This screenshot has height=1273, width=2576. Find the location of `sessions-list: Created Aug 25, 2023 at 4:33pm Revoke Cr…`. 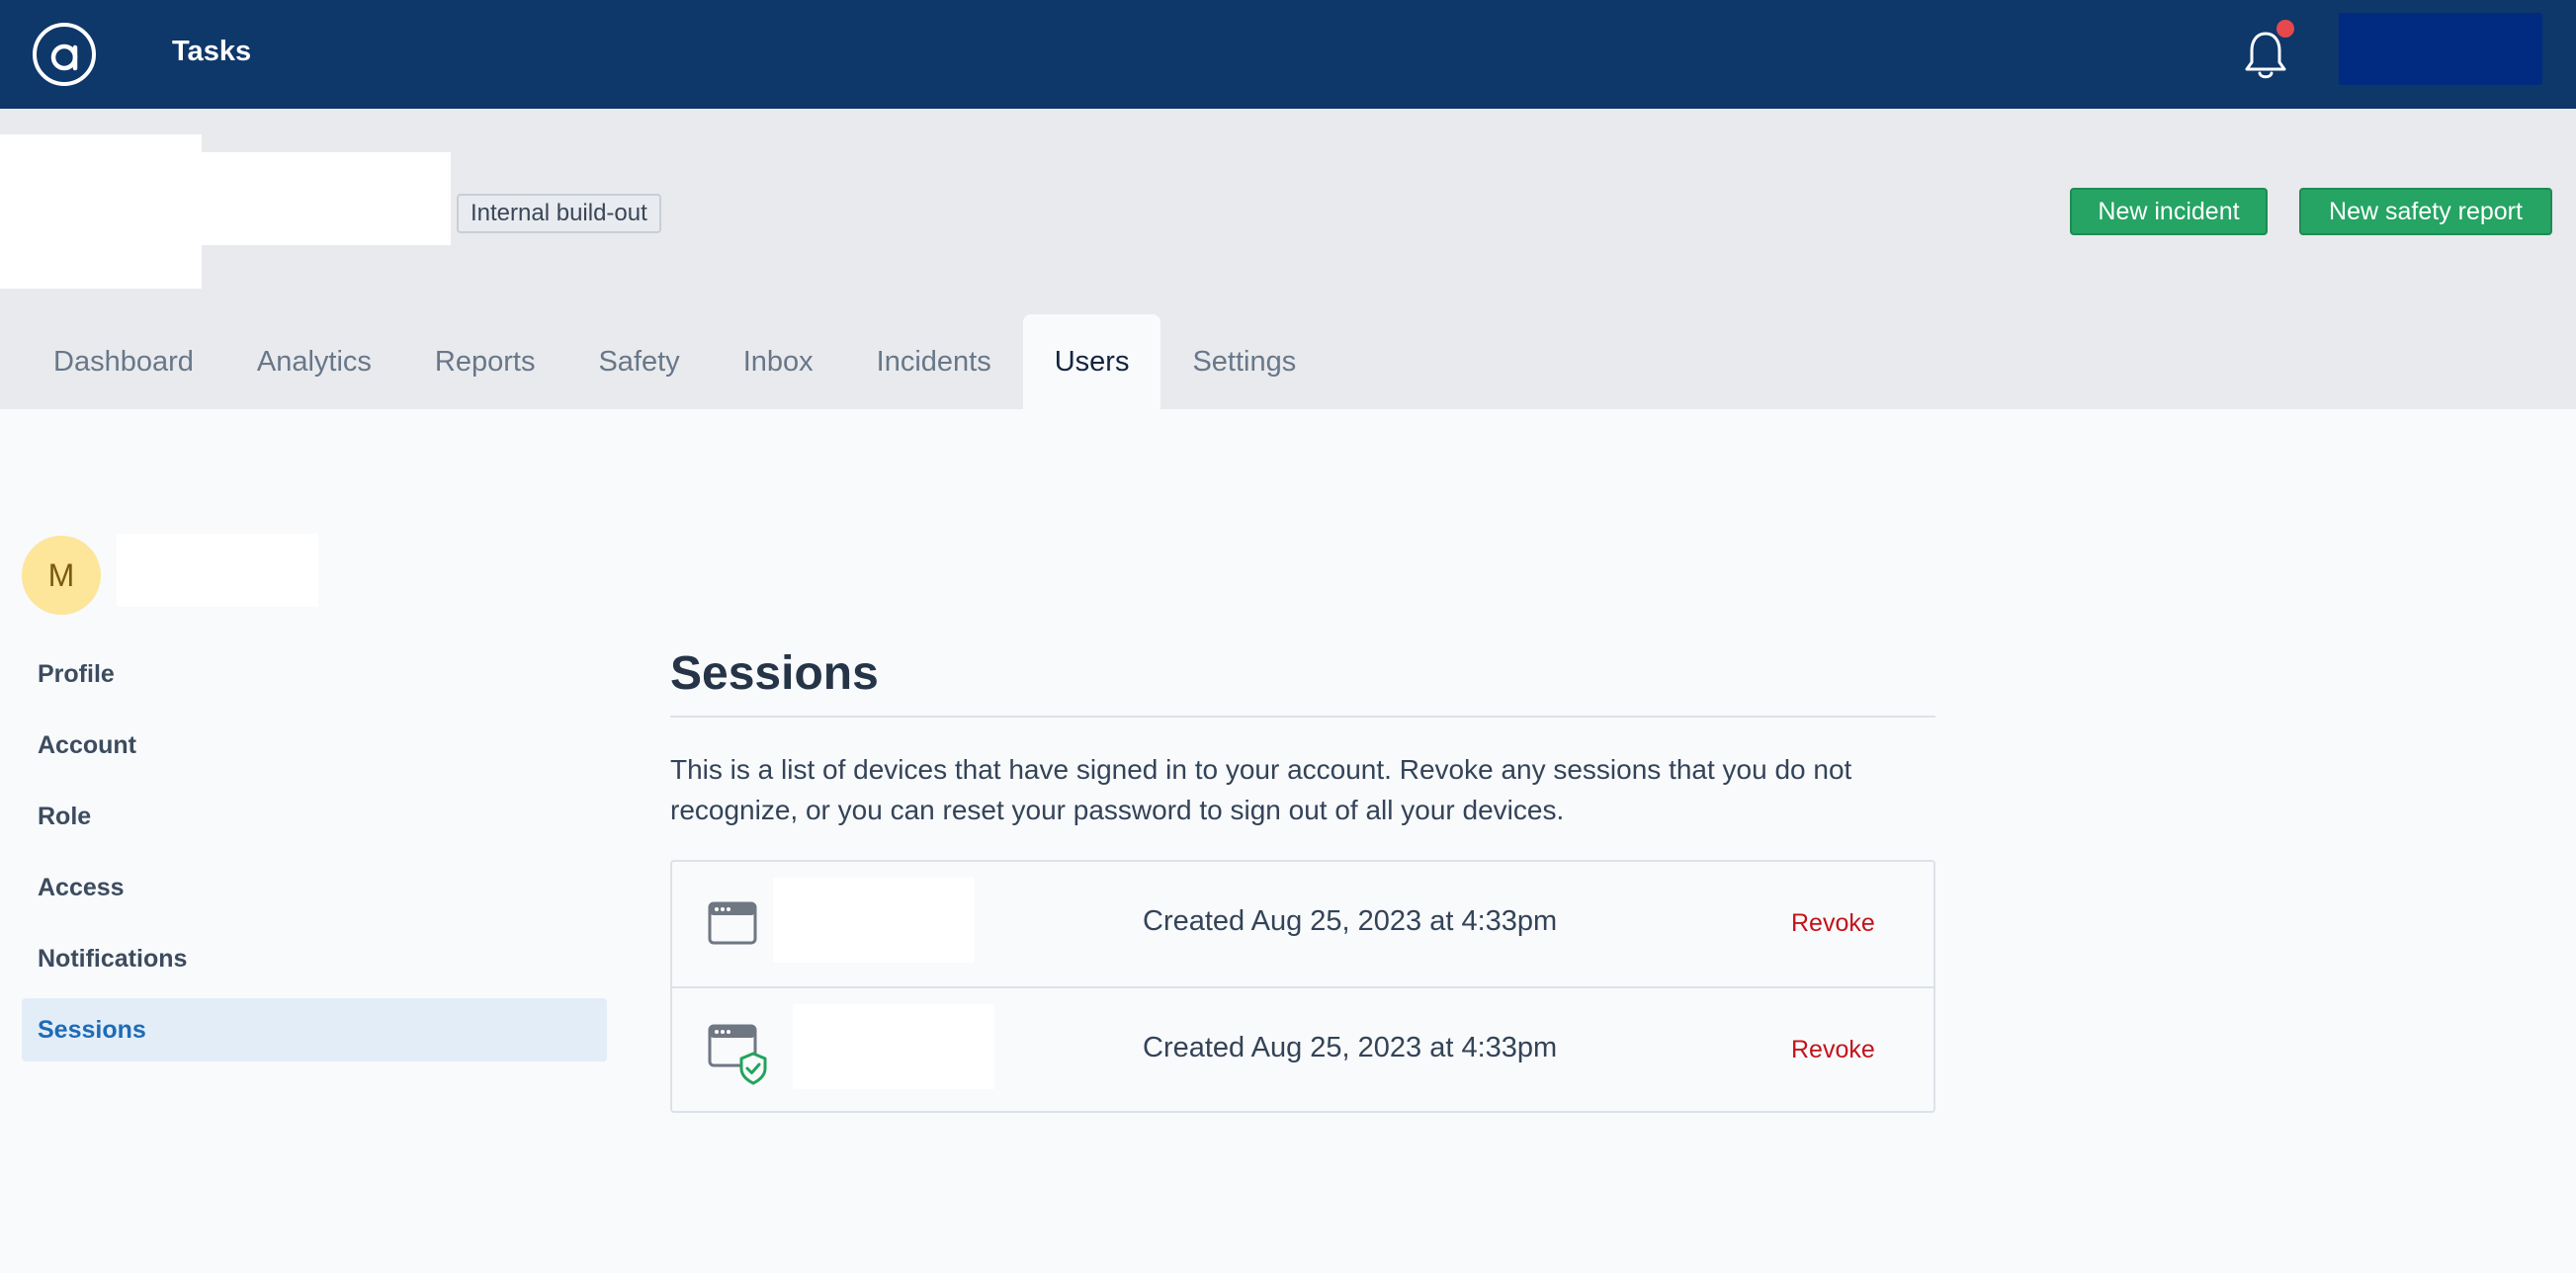

sessions-list: Created Aug 25, 2023 at 4:33pm Revoke Cr… is located at coordinates (1302, 986).